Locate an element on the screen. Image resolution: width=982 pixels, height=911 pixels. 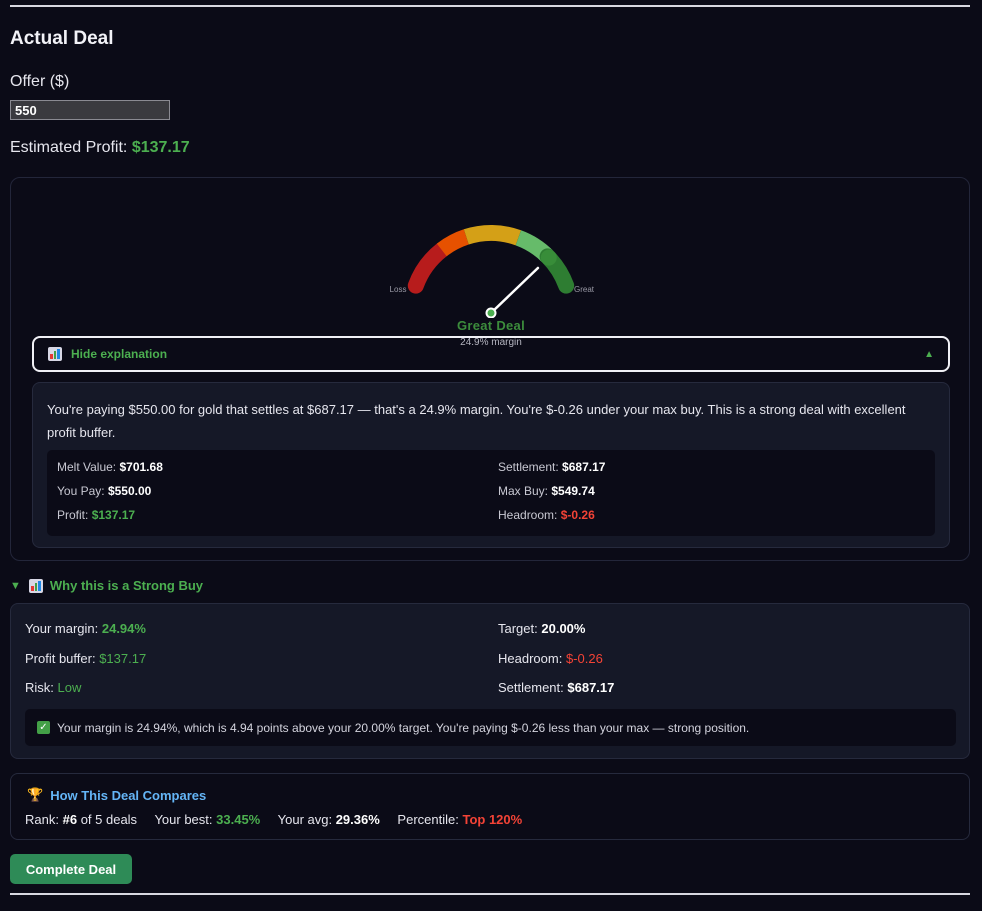
why-margin: Your margin: 24.94% is located at coordinates (85, 628).